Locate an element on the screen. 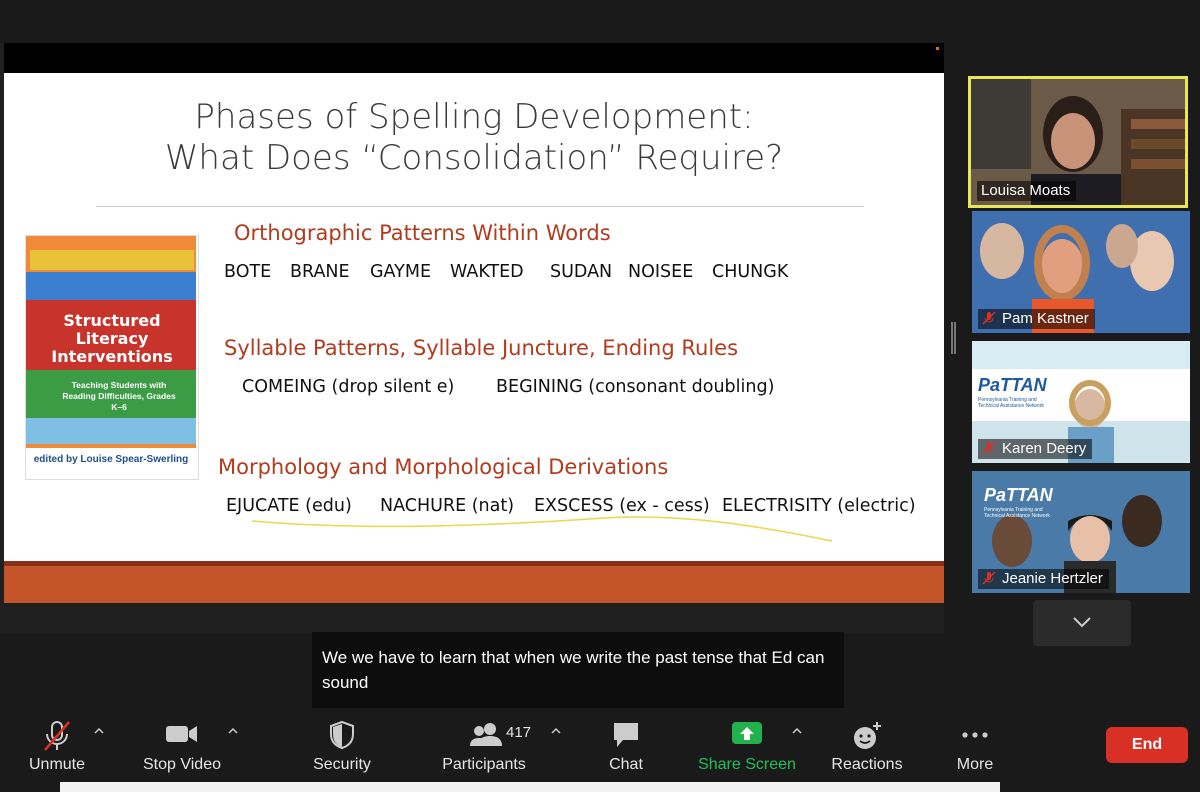  share-screen-label: Share Screen is located at coordinates (747, 764).